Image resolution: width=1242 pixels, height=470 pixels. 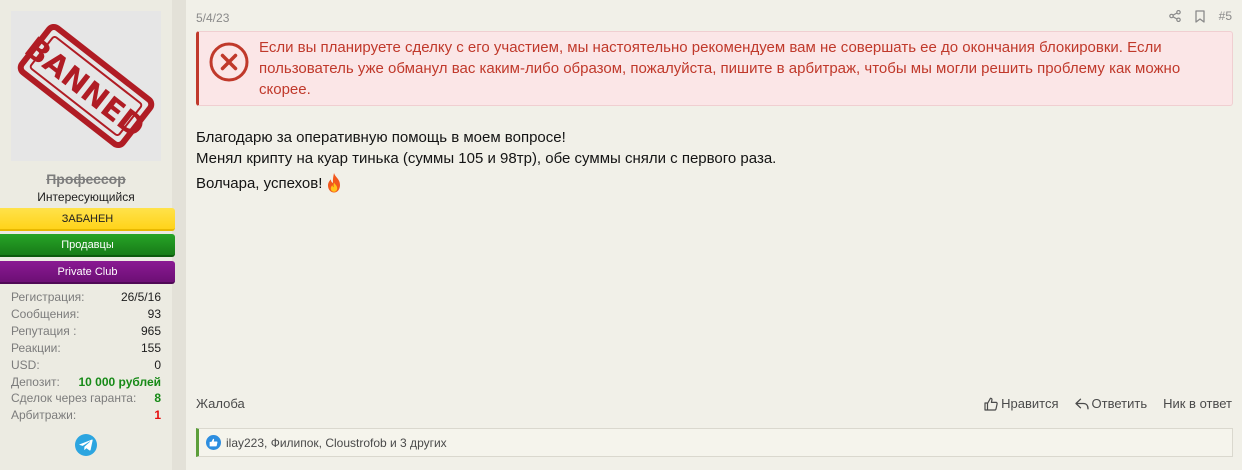 What do you see at coordinates (86, 197) in the screenshot?
I see `user-title: Интересующийся` at bounding box center [86, 197].